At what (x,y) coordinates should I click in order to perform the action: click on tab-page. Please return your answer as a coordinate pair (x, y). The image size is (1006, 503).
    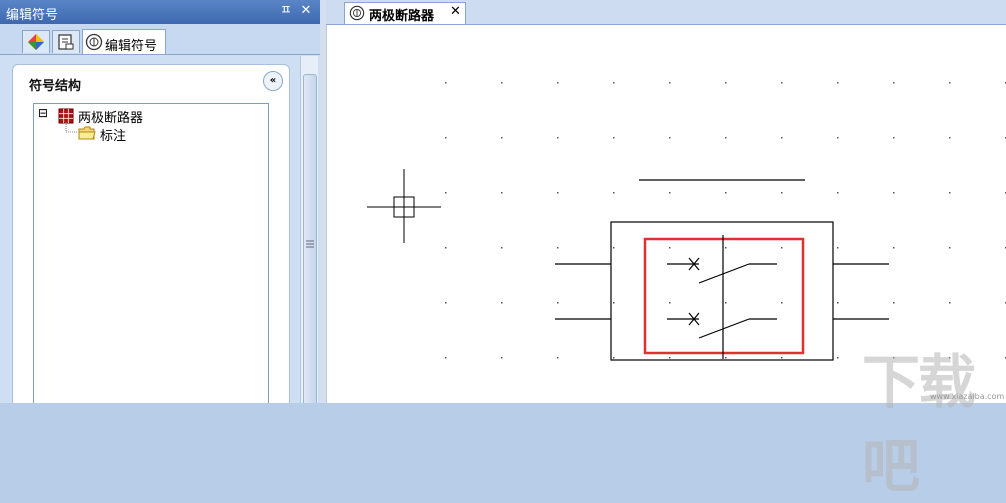
    Looking at the image, I should click on (66, 41).